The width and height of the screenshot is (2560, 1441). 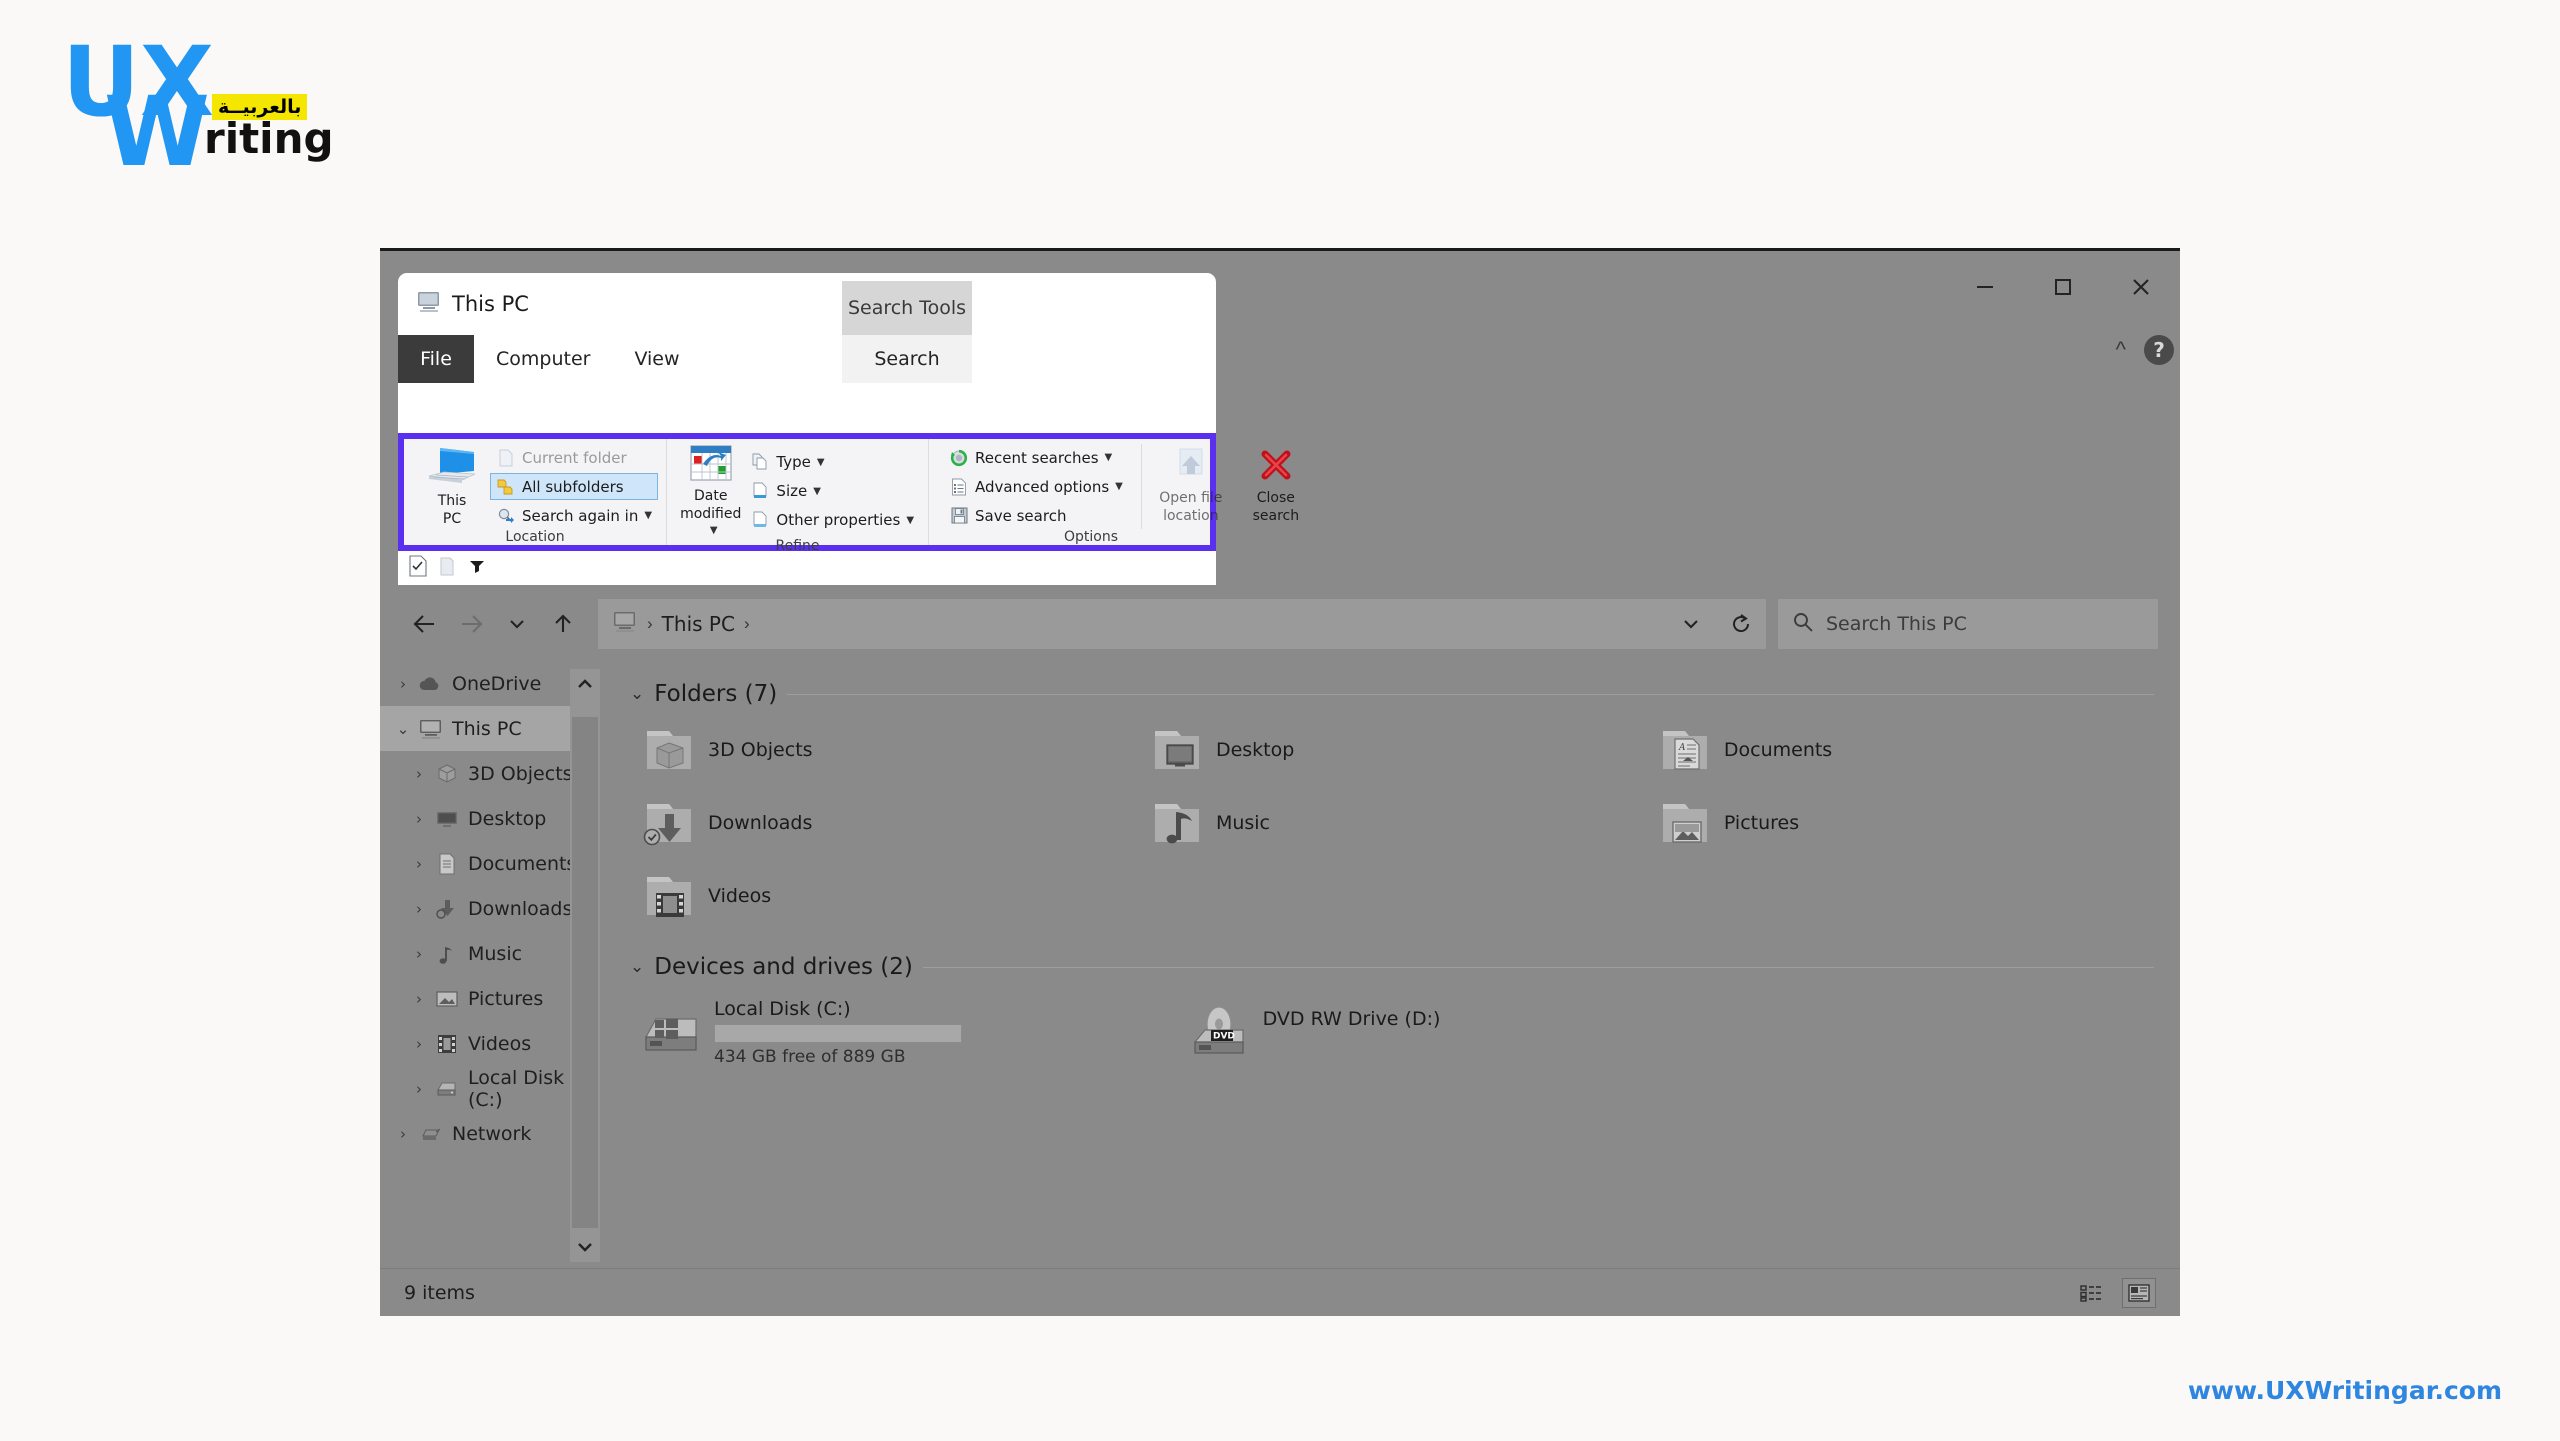 I want to click on tab-search: Search, so click(x=907, y=359).